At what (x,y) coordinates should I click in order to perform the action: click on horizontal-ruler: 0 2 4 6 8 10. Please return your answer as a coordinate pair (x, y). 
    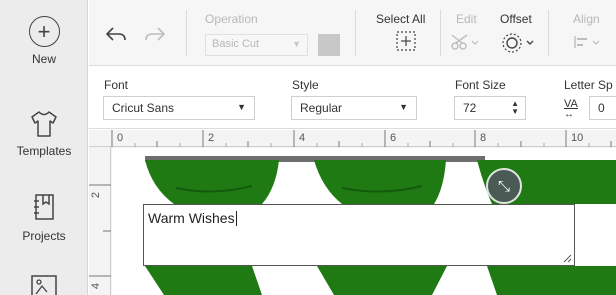
    Looking at the image, I should click on (352, 138).